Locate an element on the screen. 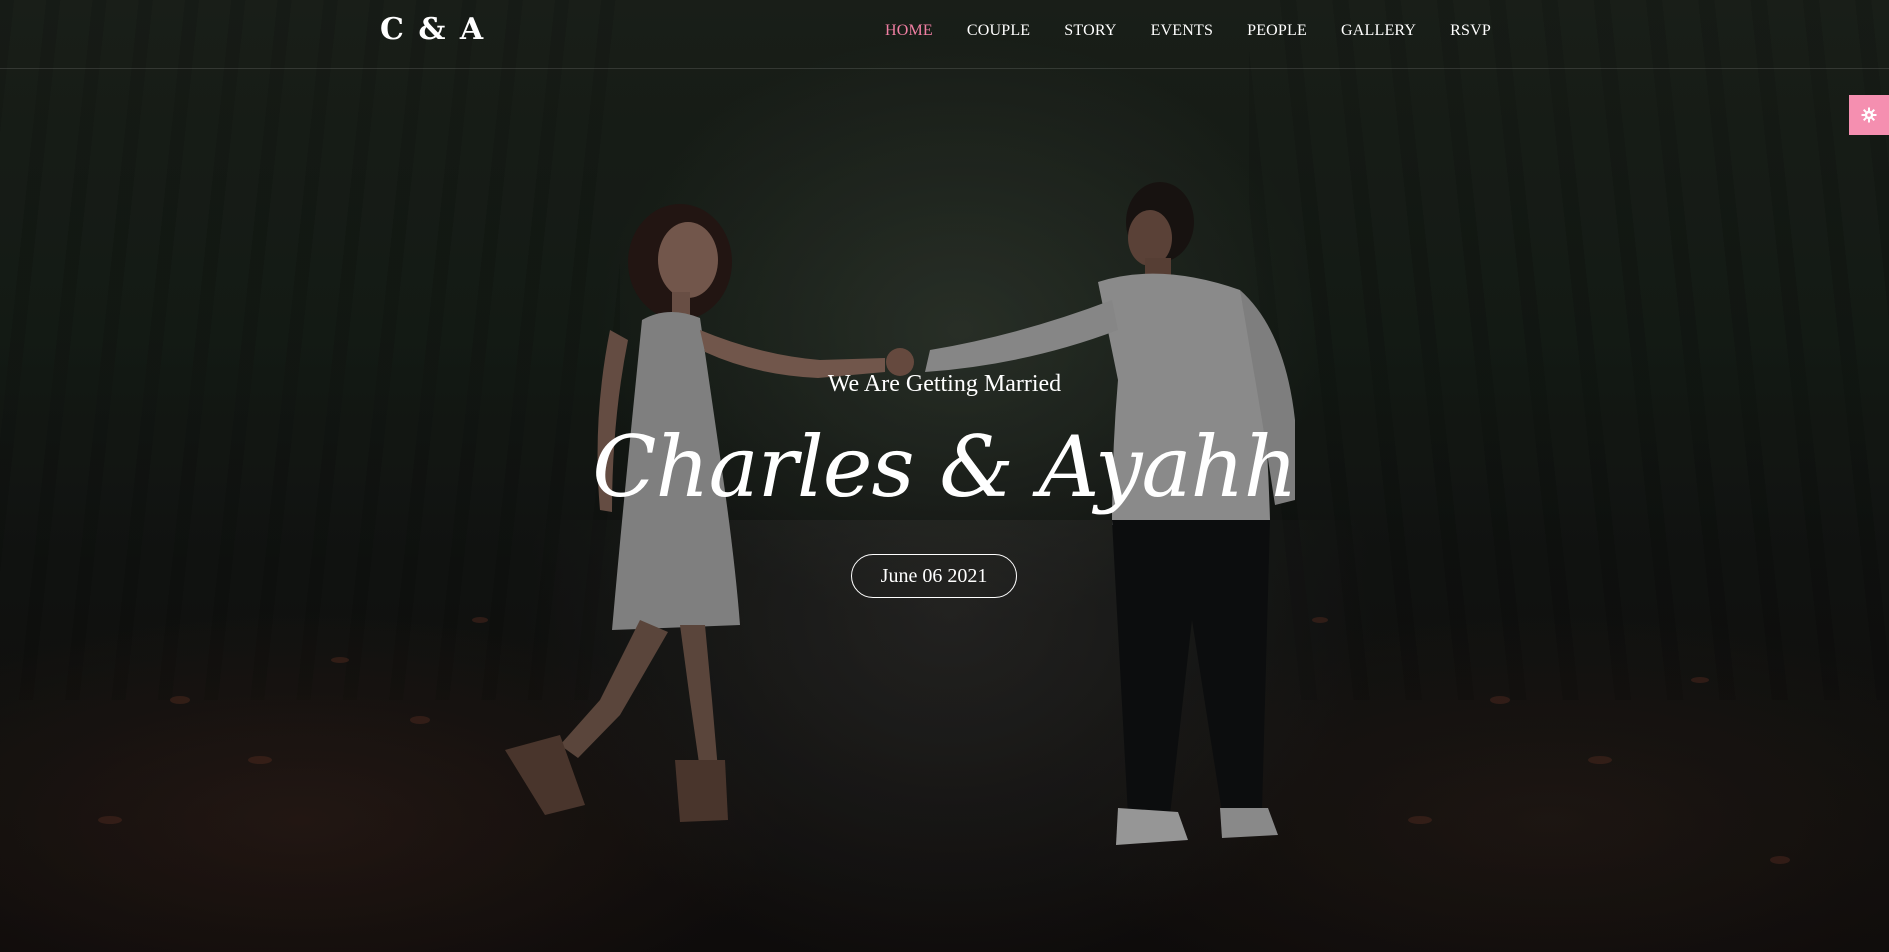 This screenshot has height=952, width=1889. nav-item-gallery: GALLERY is located at coordinates (1378, 31).